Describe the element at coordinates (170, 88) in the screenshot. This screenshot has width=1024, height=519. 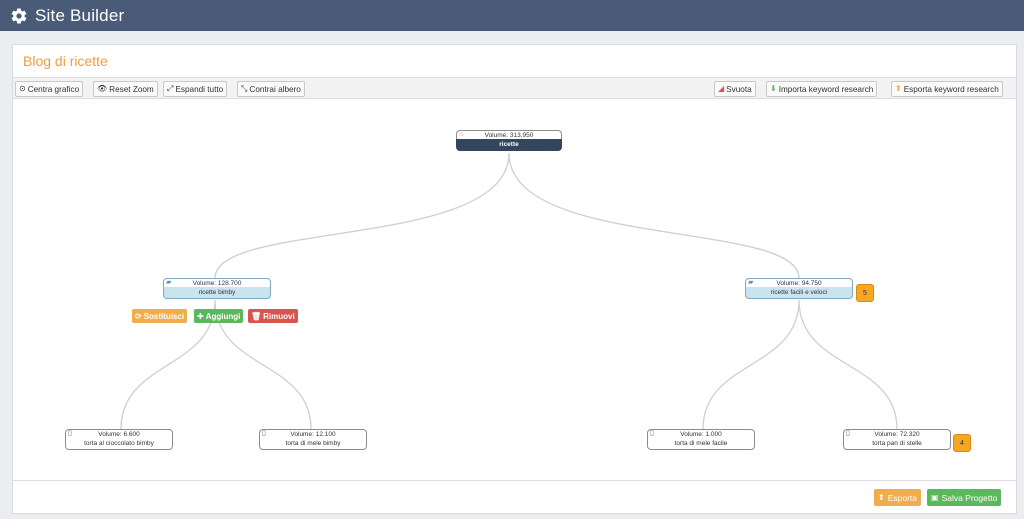
I see `expand-icon: ⤢` at that location.